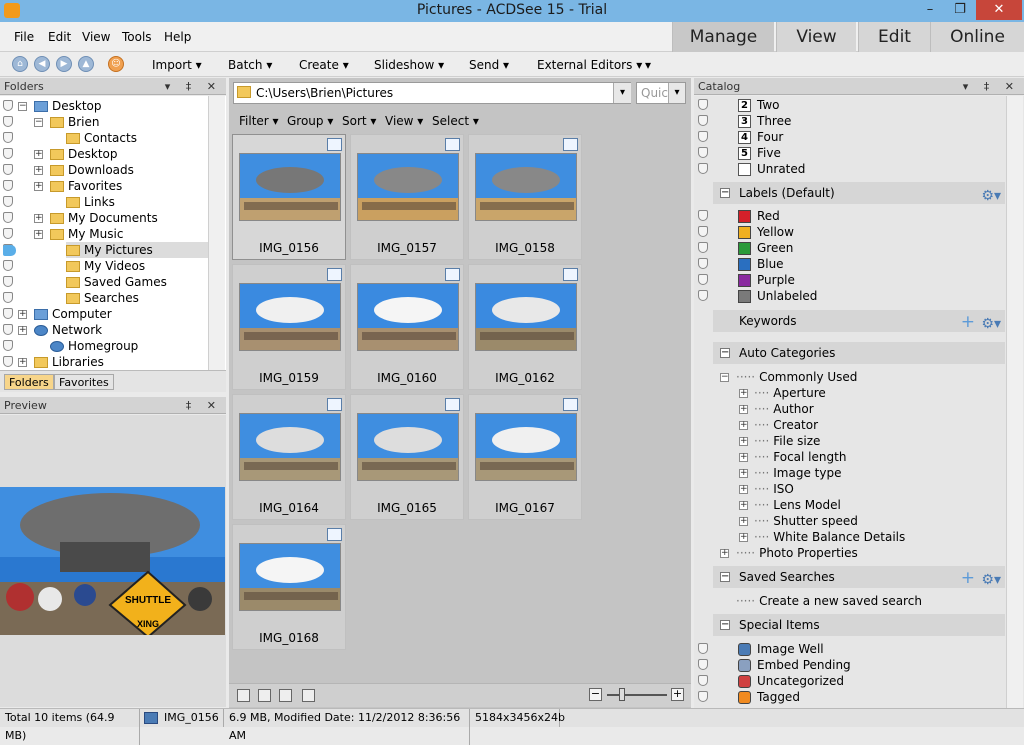  What do you see at coordinates (359, 121) in the screenshot?
I see `sort-menu: Sort ▾` at bounding box center [359, 121].